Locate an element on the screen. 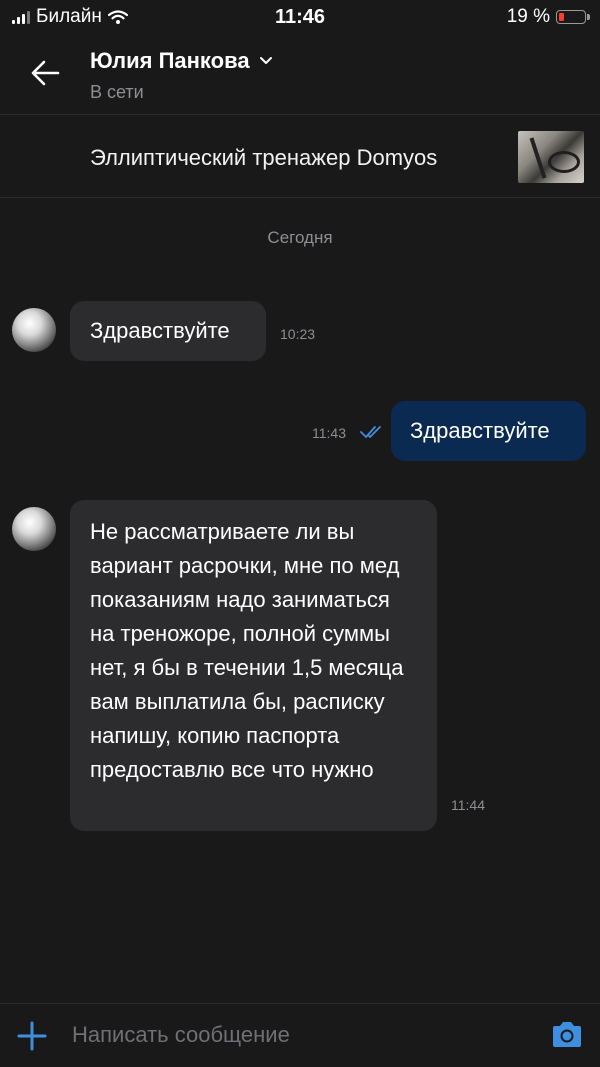  message-bubble-incoming: Здравствуйте is located at coordinates (168, 331).